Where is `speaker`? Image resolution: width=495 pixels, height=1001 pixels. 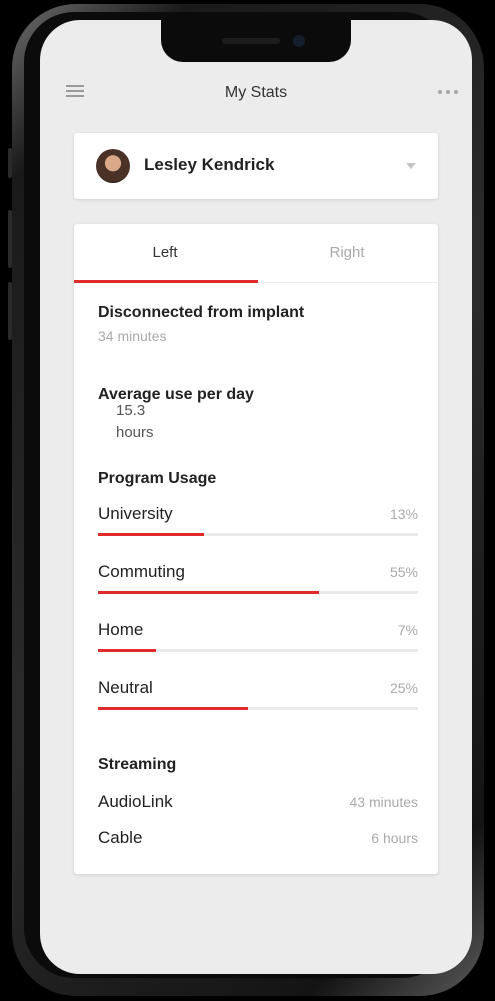 speaker is located at coordinates (251, 41).